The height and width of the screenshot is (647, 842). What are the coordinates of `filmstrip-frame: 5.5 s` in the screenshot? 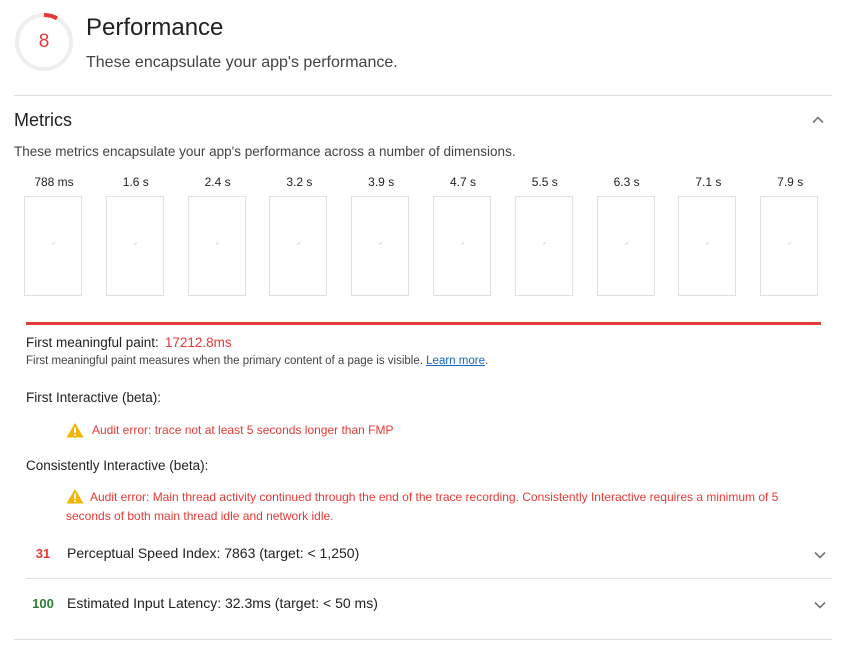 It's located at (544, 235).